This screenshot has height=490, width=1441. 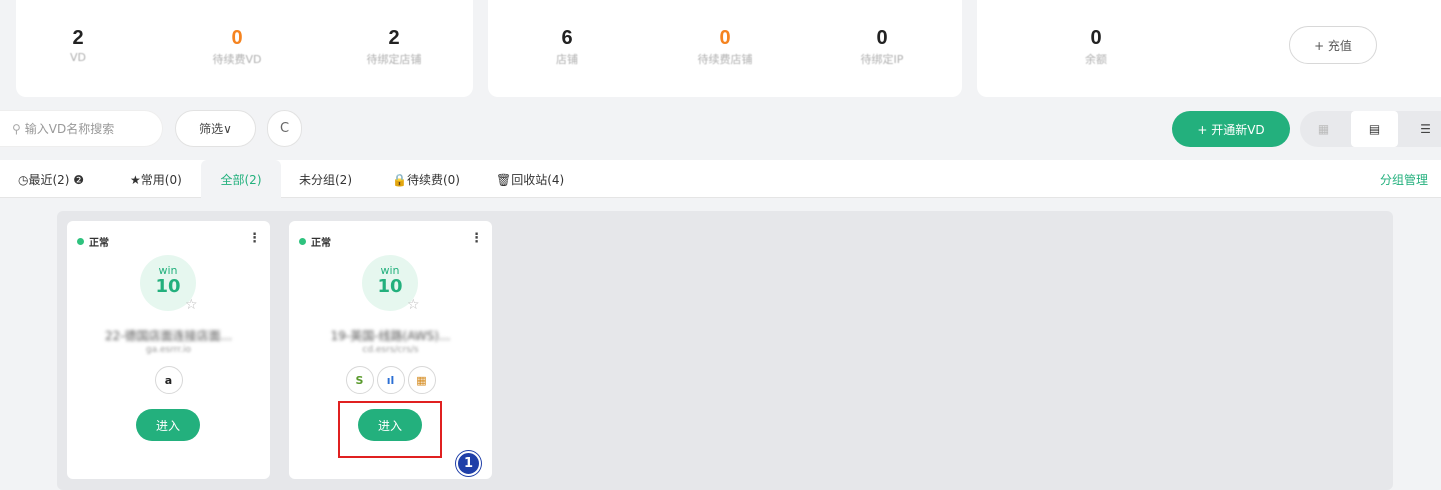 I want to click on stats-panel-shops: 6 店铺 0 待续费店铺 0 待绑定IP, so click(x=725, y=48).